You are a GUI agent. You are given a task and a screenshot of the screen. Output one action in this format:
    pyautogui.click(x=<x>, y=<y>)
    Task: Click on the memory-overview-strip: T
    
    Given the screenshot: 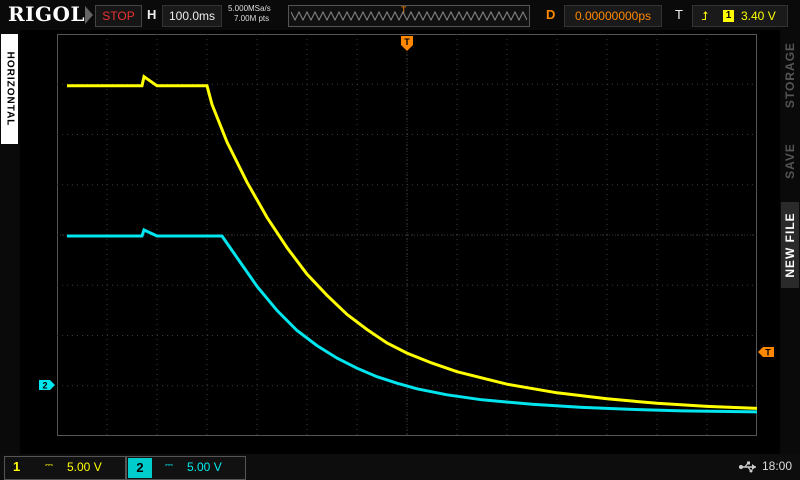 What is the action you would take?
    pyautogui.click(x=409, y=16)
    